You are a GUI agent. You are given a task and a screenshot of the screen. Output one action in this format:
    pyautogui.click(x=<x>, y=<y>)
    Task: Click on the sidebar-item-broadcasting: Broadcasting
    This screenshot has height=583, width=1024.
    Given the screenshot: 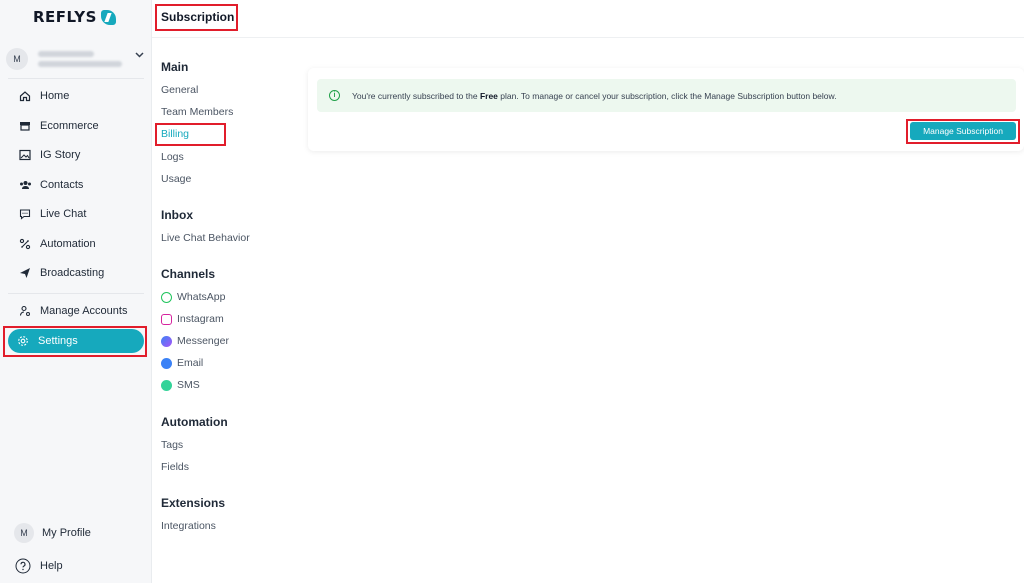 What is the action you would take?
    pyautogui.click(x=78, y=273)
    